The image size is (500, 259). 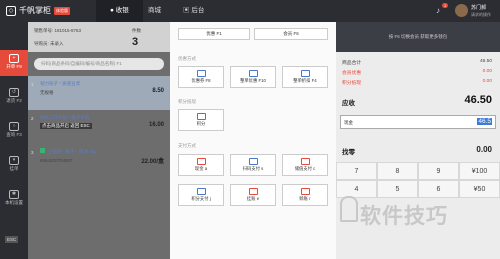 I want to click on item-name: 纳米工作计划 * 椰子牛奶, so click(x=65, y=117).